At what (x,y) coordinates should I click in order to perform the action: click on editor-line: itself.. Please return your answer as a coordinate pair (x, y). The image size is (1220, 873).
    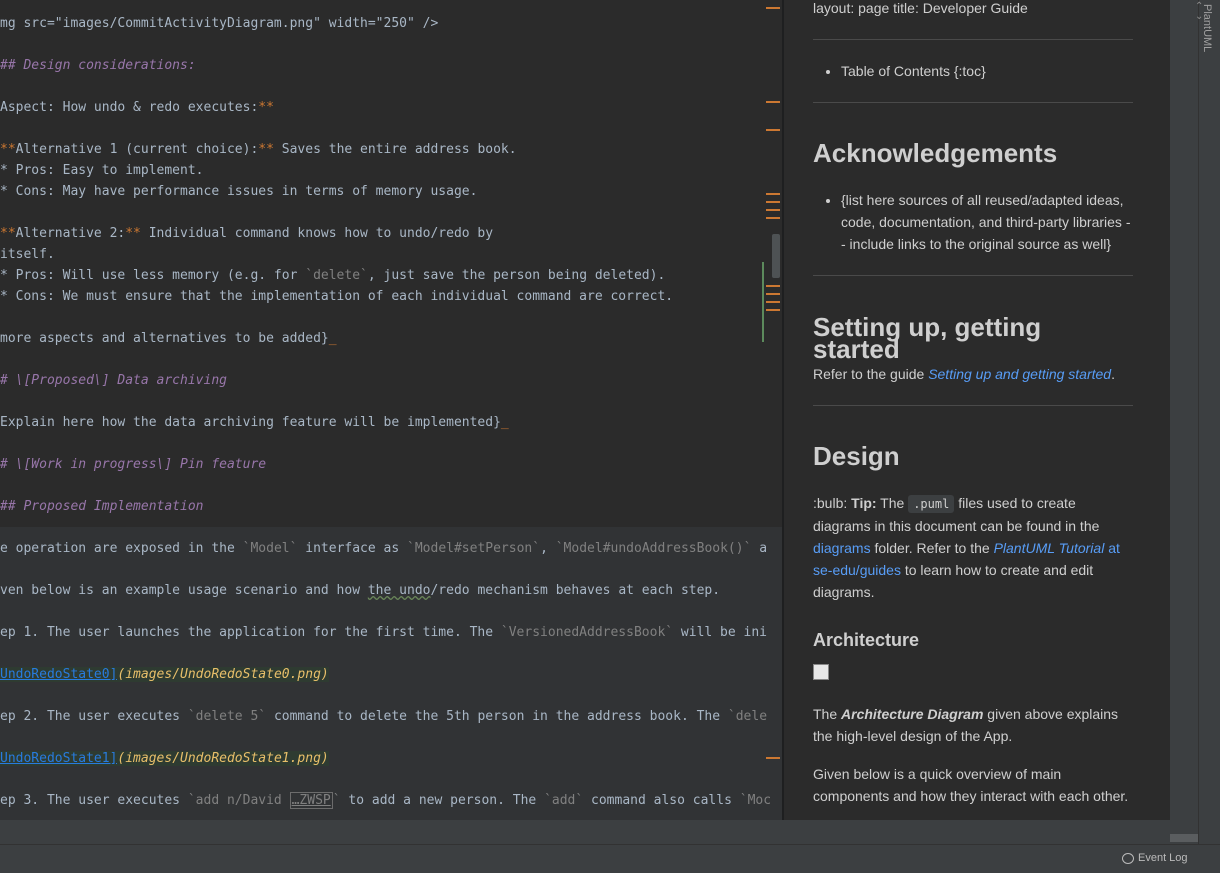
    Looking at the image, I should click on (27, 254).